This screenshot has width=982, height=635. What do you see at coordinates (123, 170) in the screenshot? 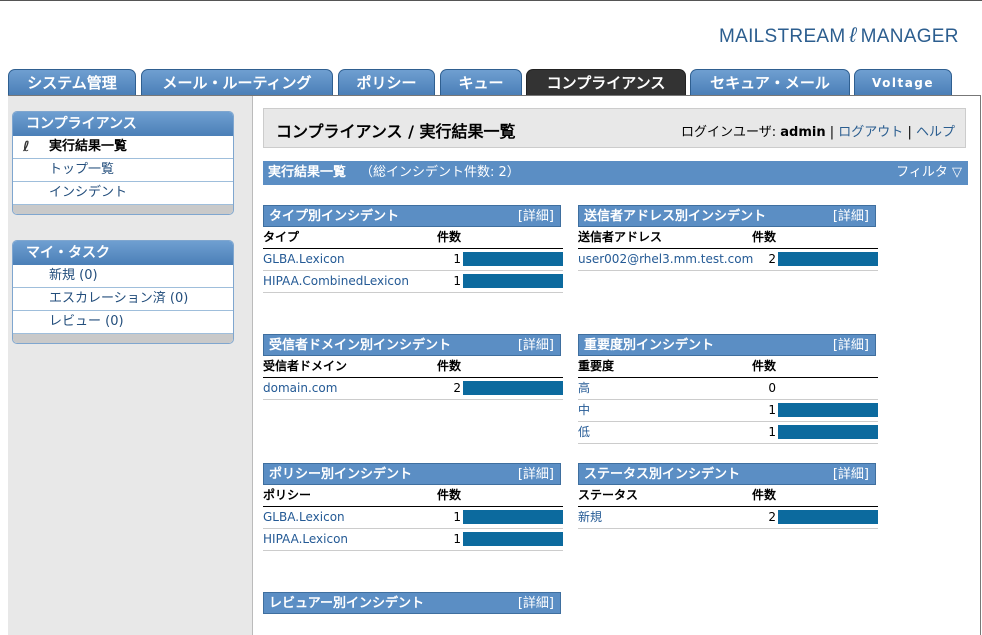
I see `sidebar-item-top-list: トップ一覧` at bounding box center [123, 170].